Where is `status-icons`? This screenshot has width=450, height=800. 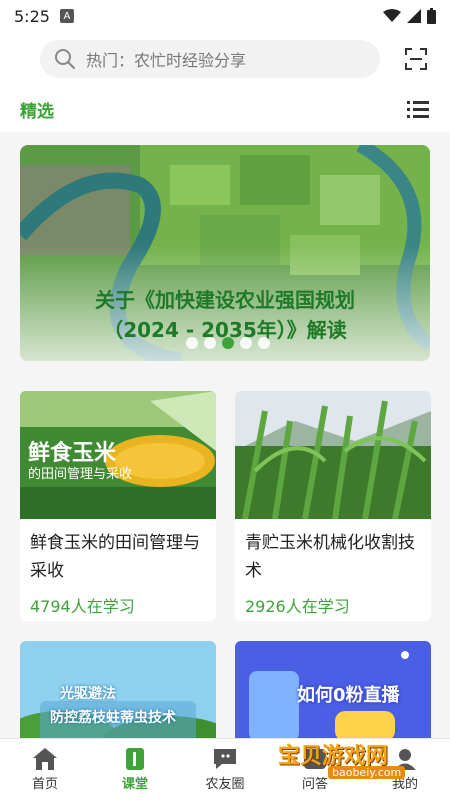 status-icons is located at coordinates (409, 16).